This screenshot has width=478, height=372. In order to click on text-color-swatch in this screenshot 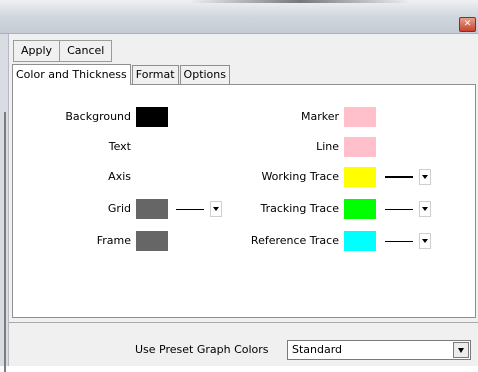, I will do `click(152, 147)`.